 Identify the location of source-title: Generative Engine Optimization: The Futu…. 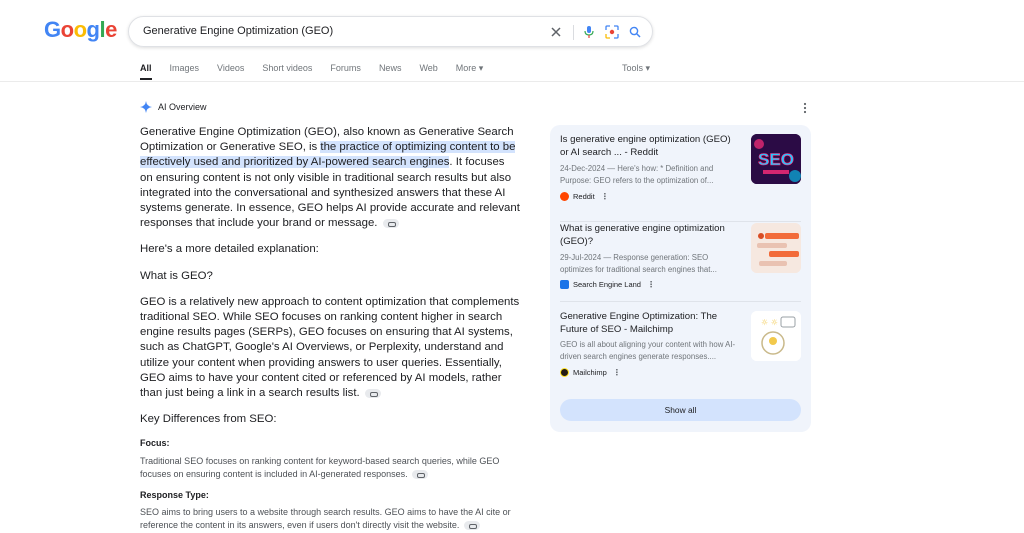
(649, 323).